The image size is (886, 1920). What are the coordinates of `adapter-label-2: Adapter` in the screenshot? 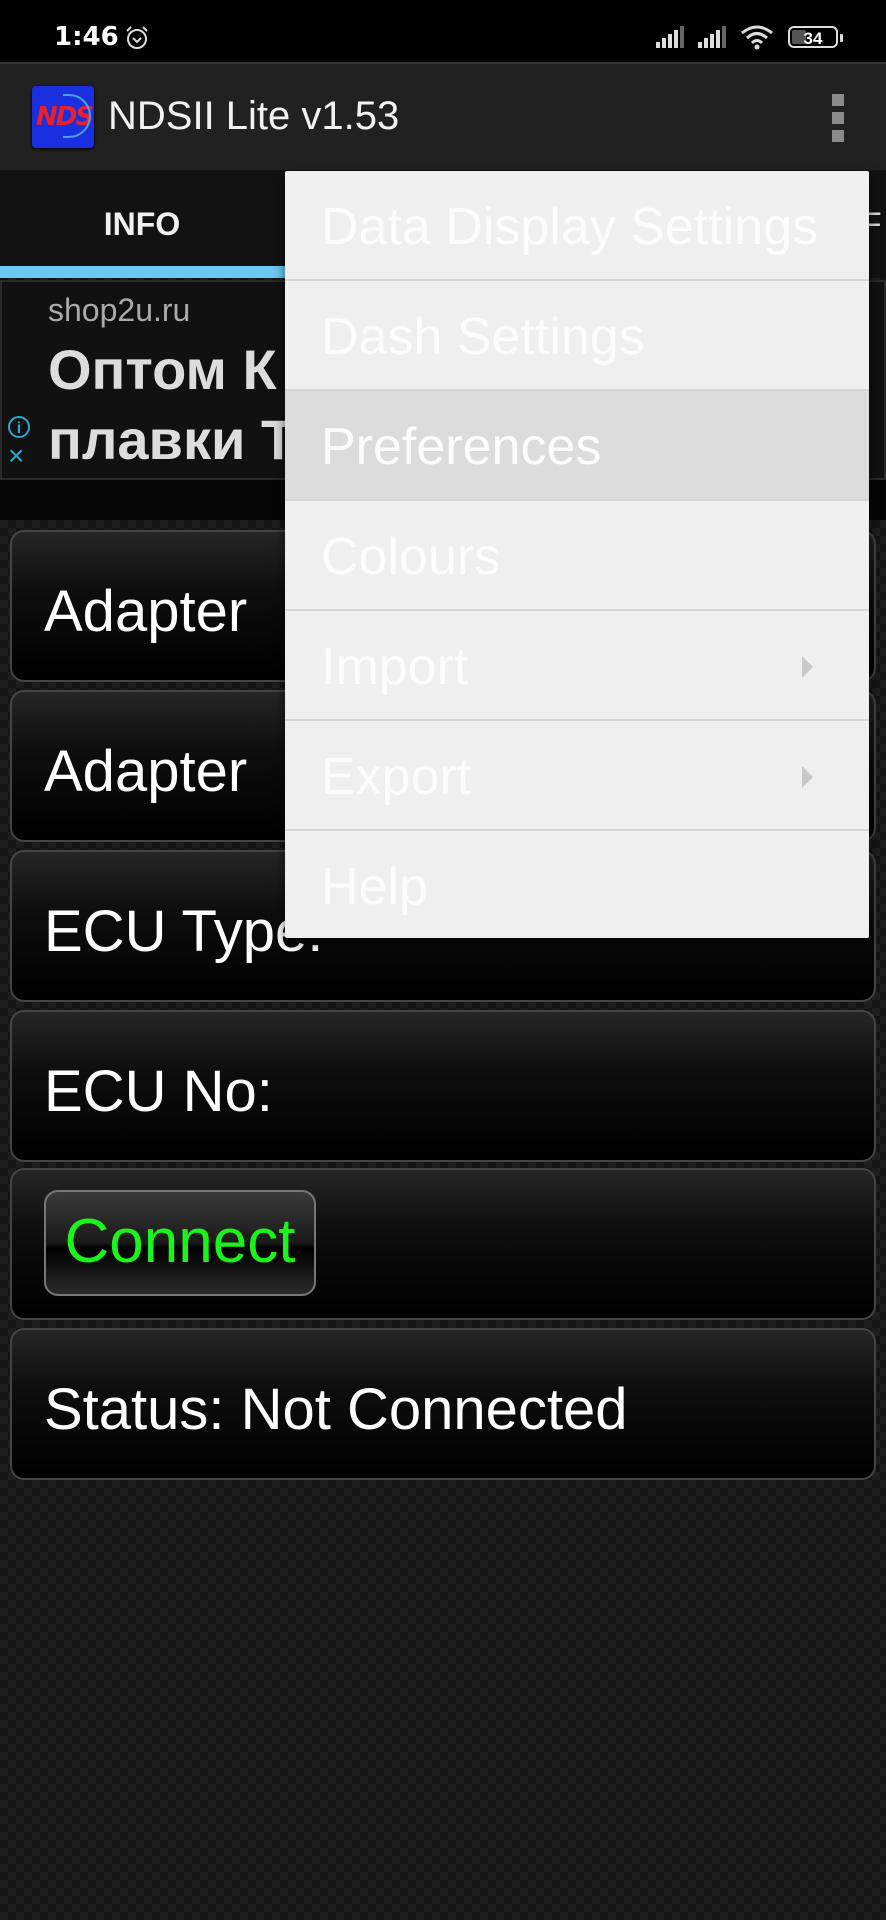 It's located at (146, 771).